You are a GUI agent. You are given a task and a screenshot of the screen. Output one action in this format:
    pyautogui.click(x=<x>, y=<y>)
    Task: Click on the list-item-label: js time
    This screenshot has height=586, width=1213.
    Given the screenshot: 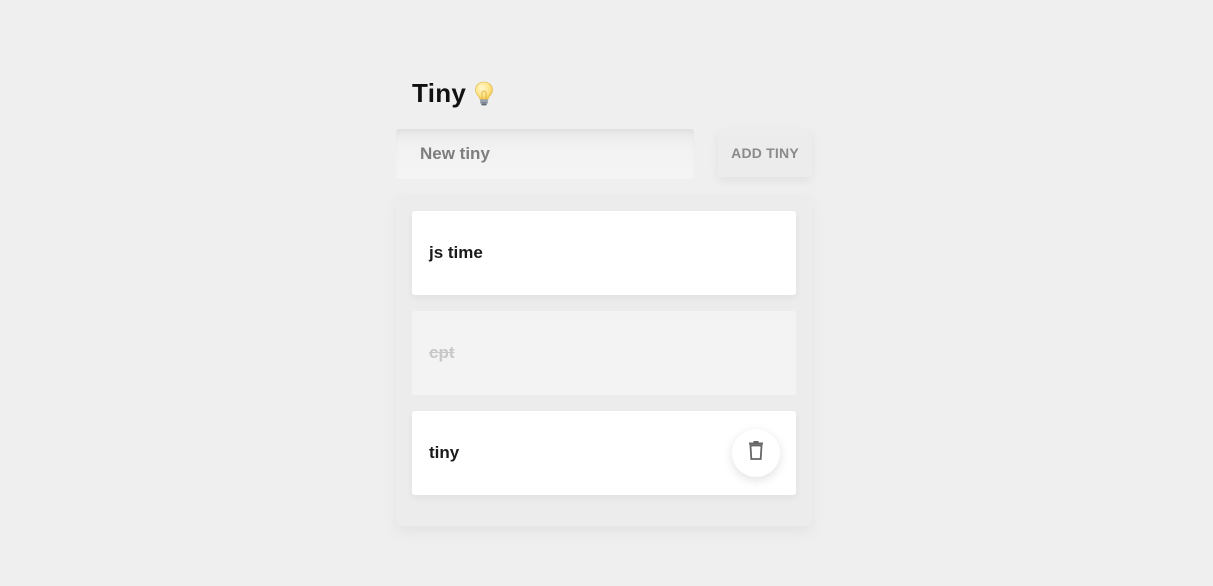 What is the action you would take?
    pyautogui.click(x=456, y=252)
    